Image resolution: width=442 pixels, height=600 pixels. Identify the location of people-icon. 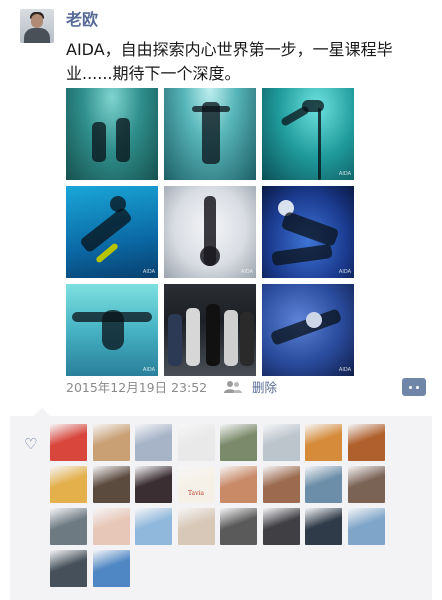
(233, 387).